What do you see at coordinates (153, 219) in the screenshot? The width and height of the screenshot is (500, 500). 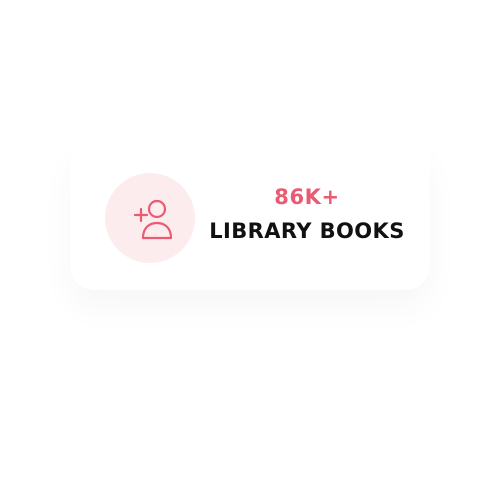 I see `user-plus-icon` at bounding box center [153, 219].